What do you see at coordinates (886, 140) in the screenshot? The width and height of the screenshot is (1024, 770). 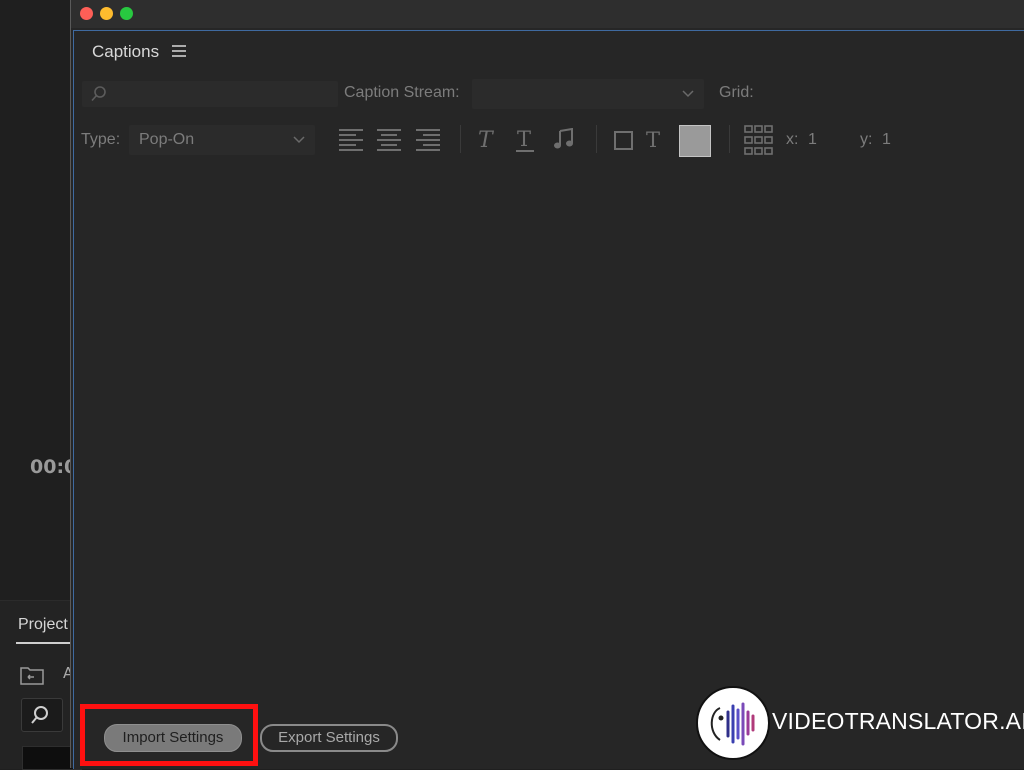 I see `y-value: 1` at bounding box center [886, 140].